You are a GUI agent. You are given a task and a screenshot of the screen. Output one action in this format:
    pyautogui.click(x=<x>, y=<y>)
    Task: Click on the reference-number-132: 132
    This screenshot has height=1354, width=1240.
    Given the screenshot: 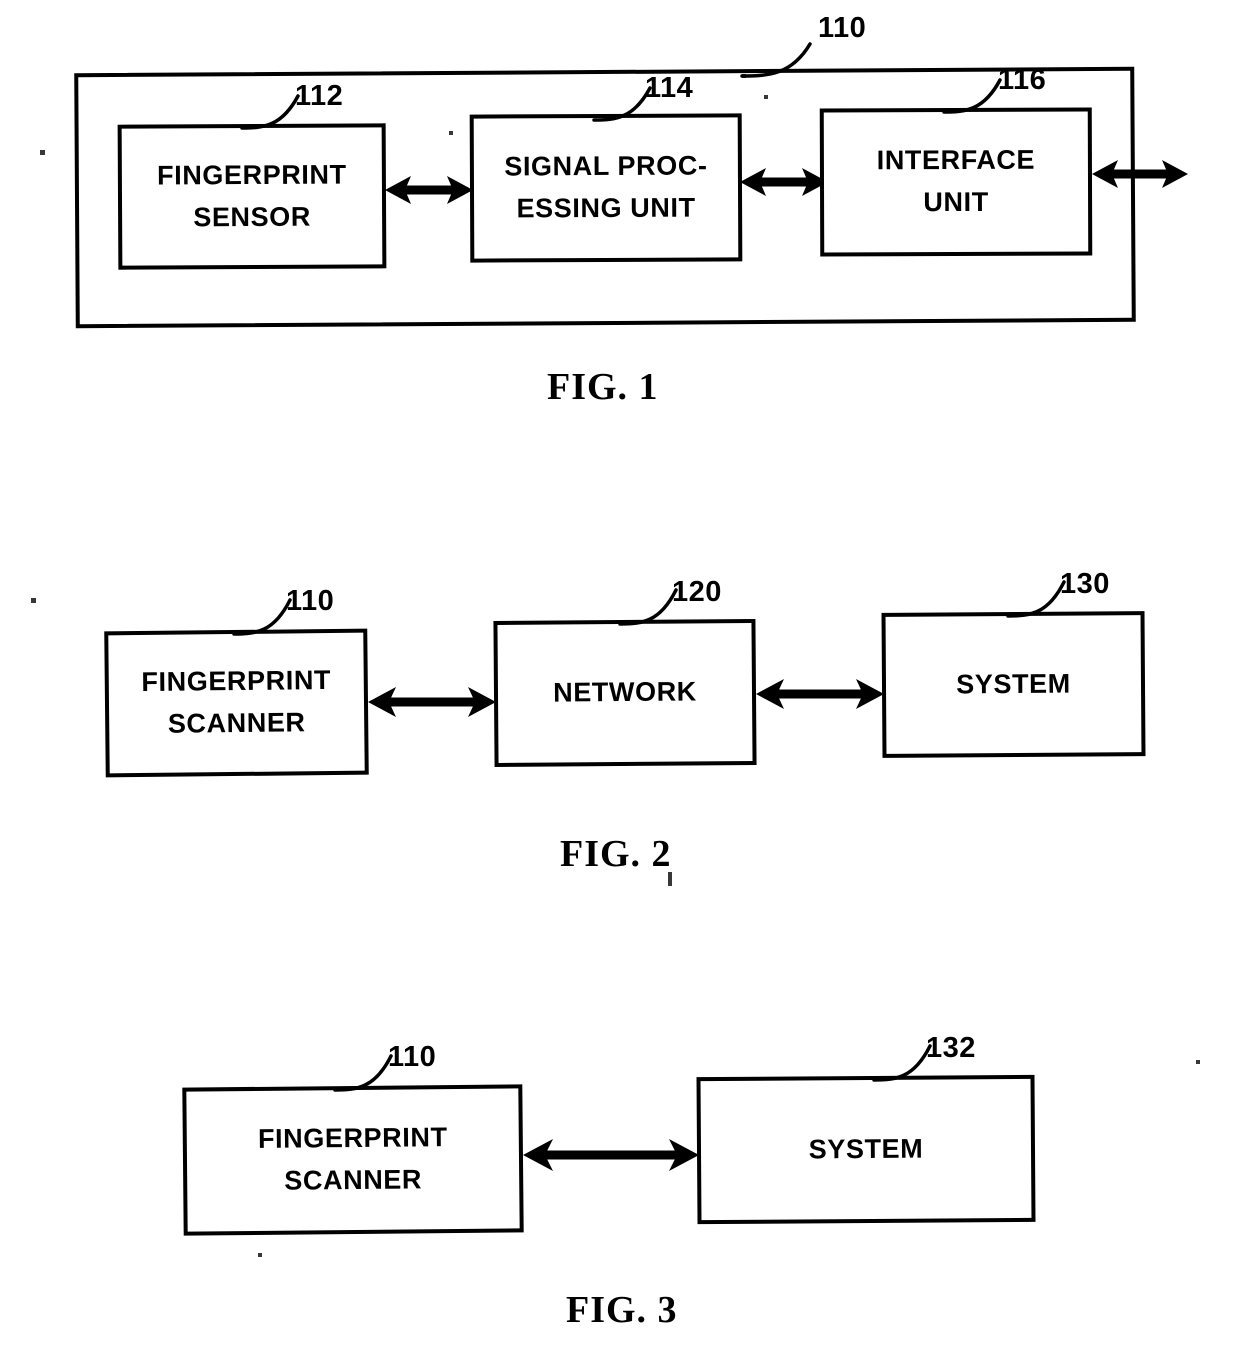 What is the action you would take?
    pyautogui.click(x=951, y=1048)
    